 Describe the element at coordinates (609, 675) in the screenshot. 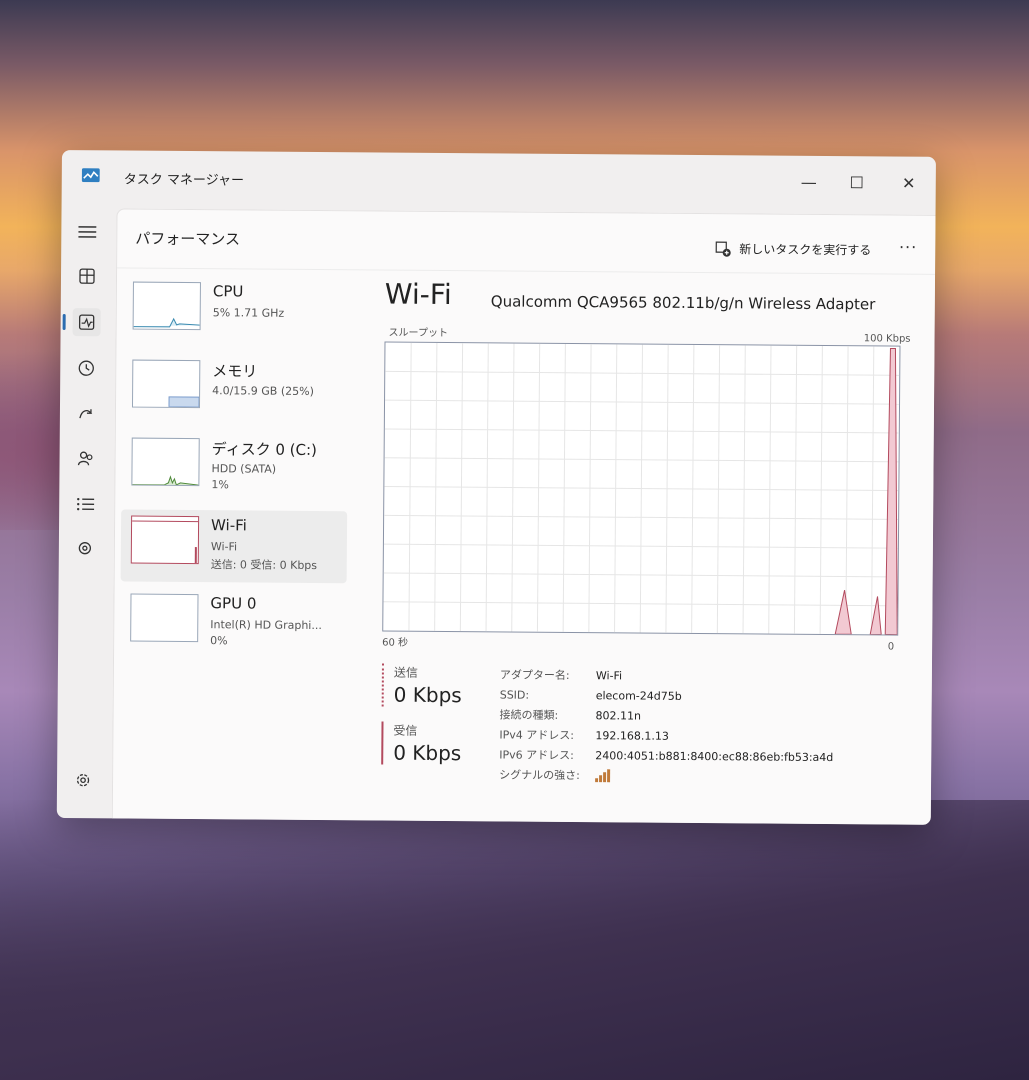

I see `property-value: Wi-Fi` at that location.